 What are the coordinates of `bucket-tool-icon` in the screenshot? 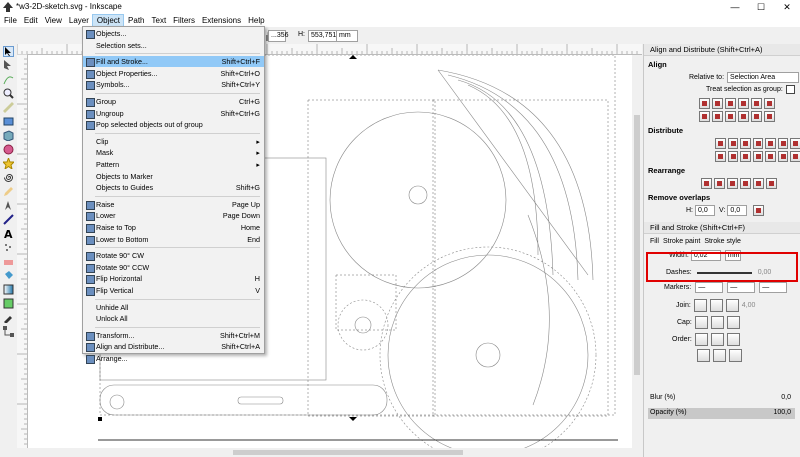 It's located at (8, 275).